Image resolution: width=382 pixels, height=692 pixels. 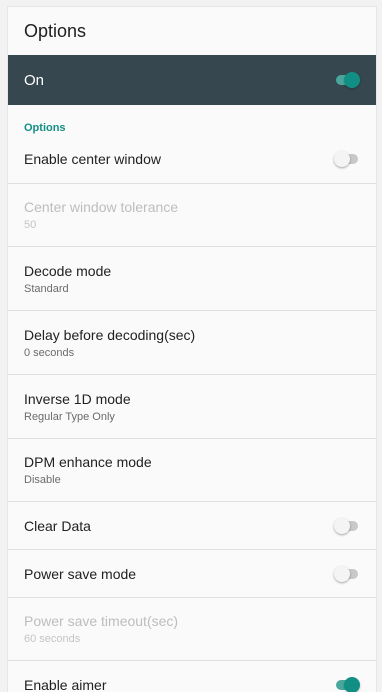 What do you see at coordinates (34, 80) in the screenshot?
I see `master-switch-label: On` at bounding box center [34, 80].